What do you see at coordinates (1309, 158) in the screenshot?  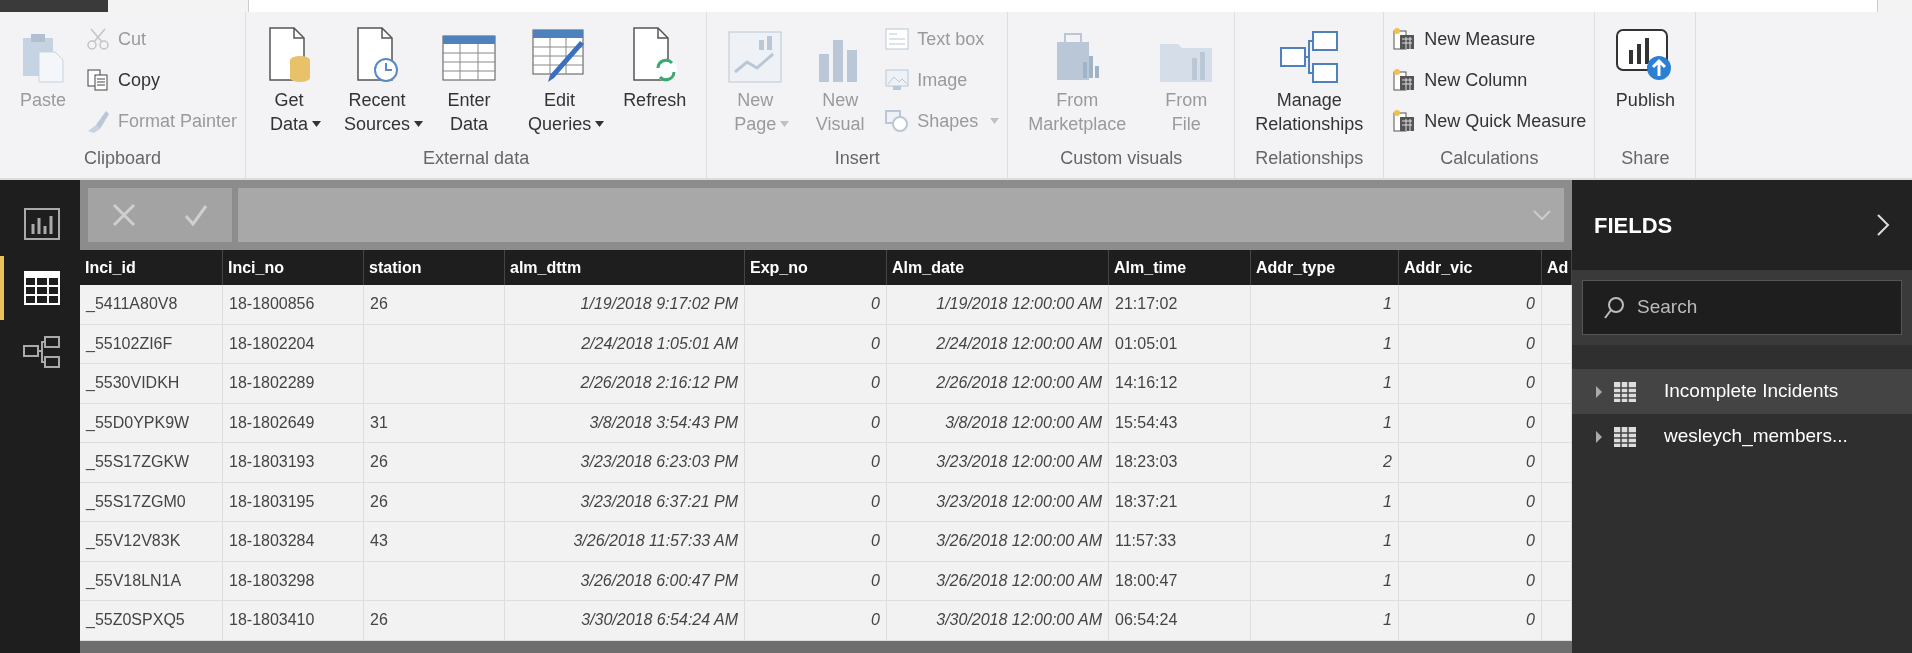 I see `group-label: Relationships` at bounding box center [1309, 158].